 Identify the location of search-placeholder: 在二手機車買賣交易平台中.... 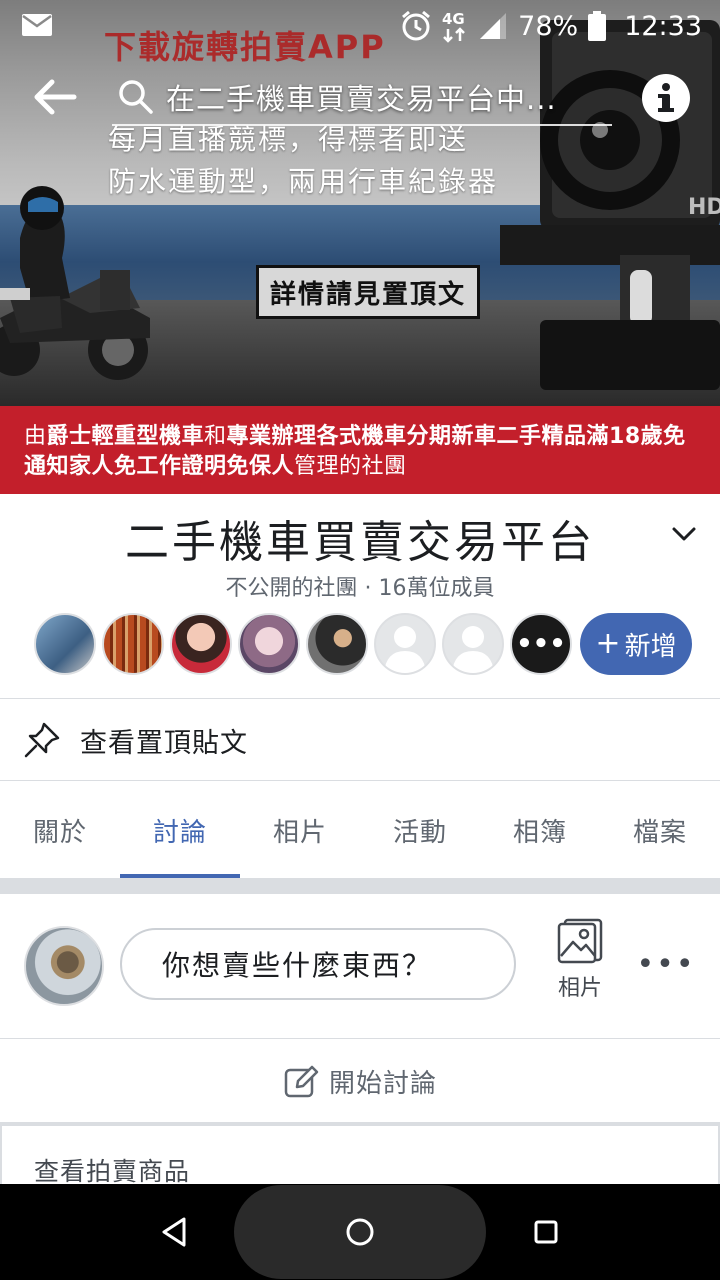
(361, 99).